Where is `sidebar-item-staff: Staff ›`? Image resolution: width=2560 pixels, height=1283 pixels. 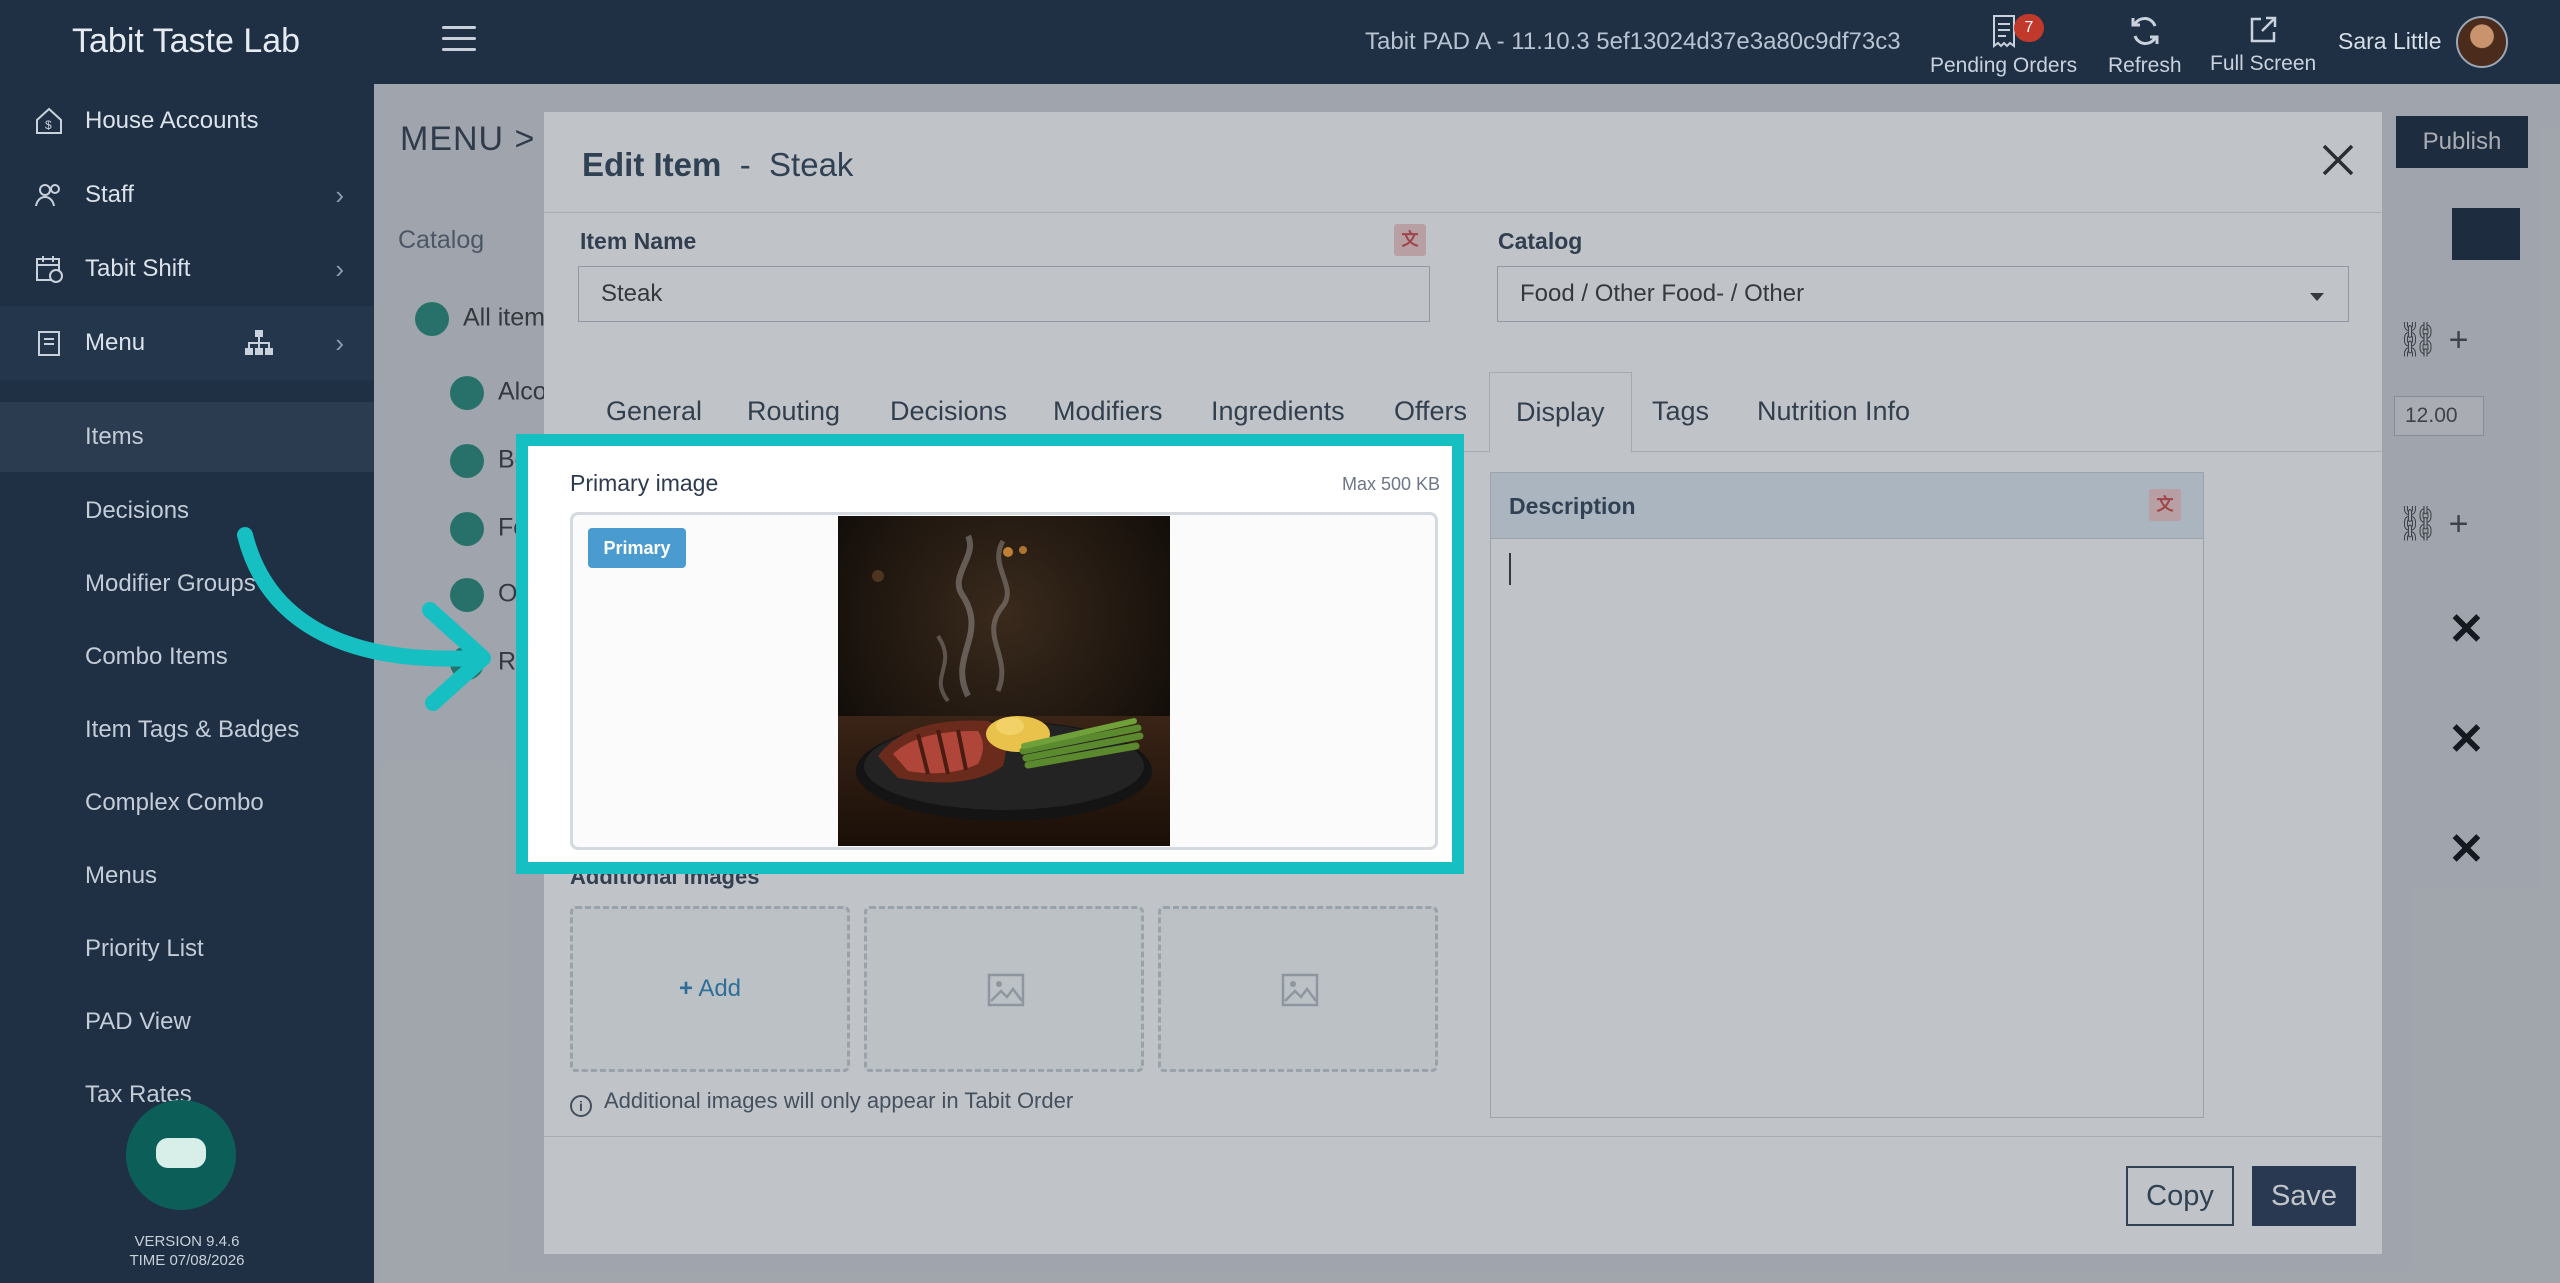
sidebar-item-staff: Staff › is located at coordinates (187, 195).